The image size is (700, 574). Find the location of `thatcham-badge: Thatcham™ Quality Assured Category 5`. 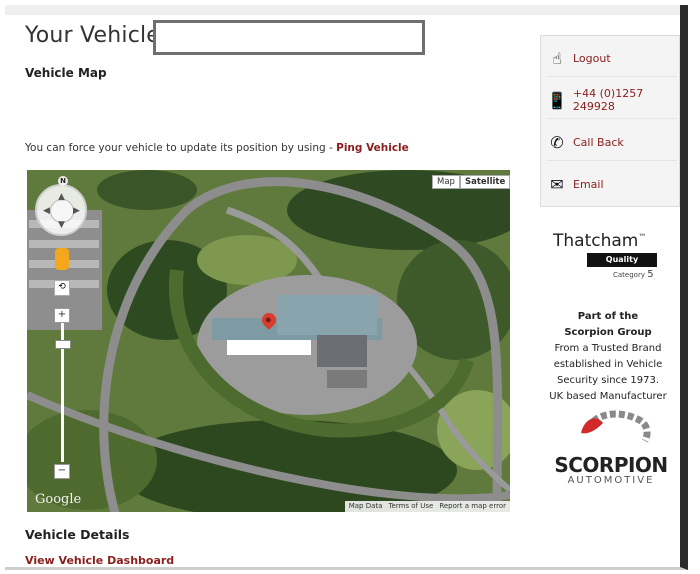

thatcham-badge: Thatcham™ Quality Assured Category 5 is located at coordinates (608, 255).